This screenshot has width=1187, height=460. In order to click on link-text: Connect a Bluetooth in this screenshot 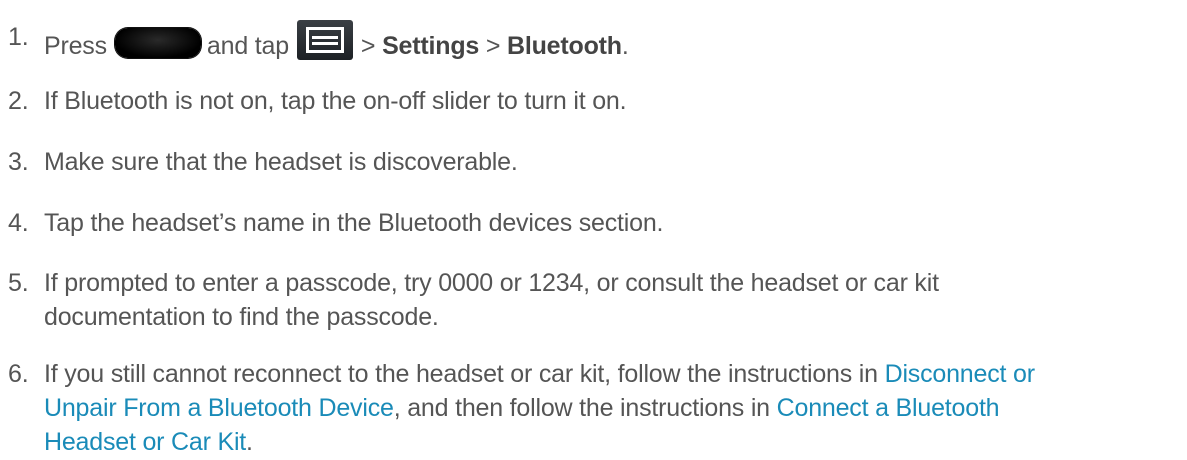, I will do `click(888, 408)`.